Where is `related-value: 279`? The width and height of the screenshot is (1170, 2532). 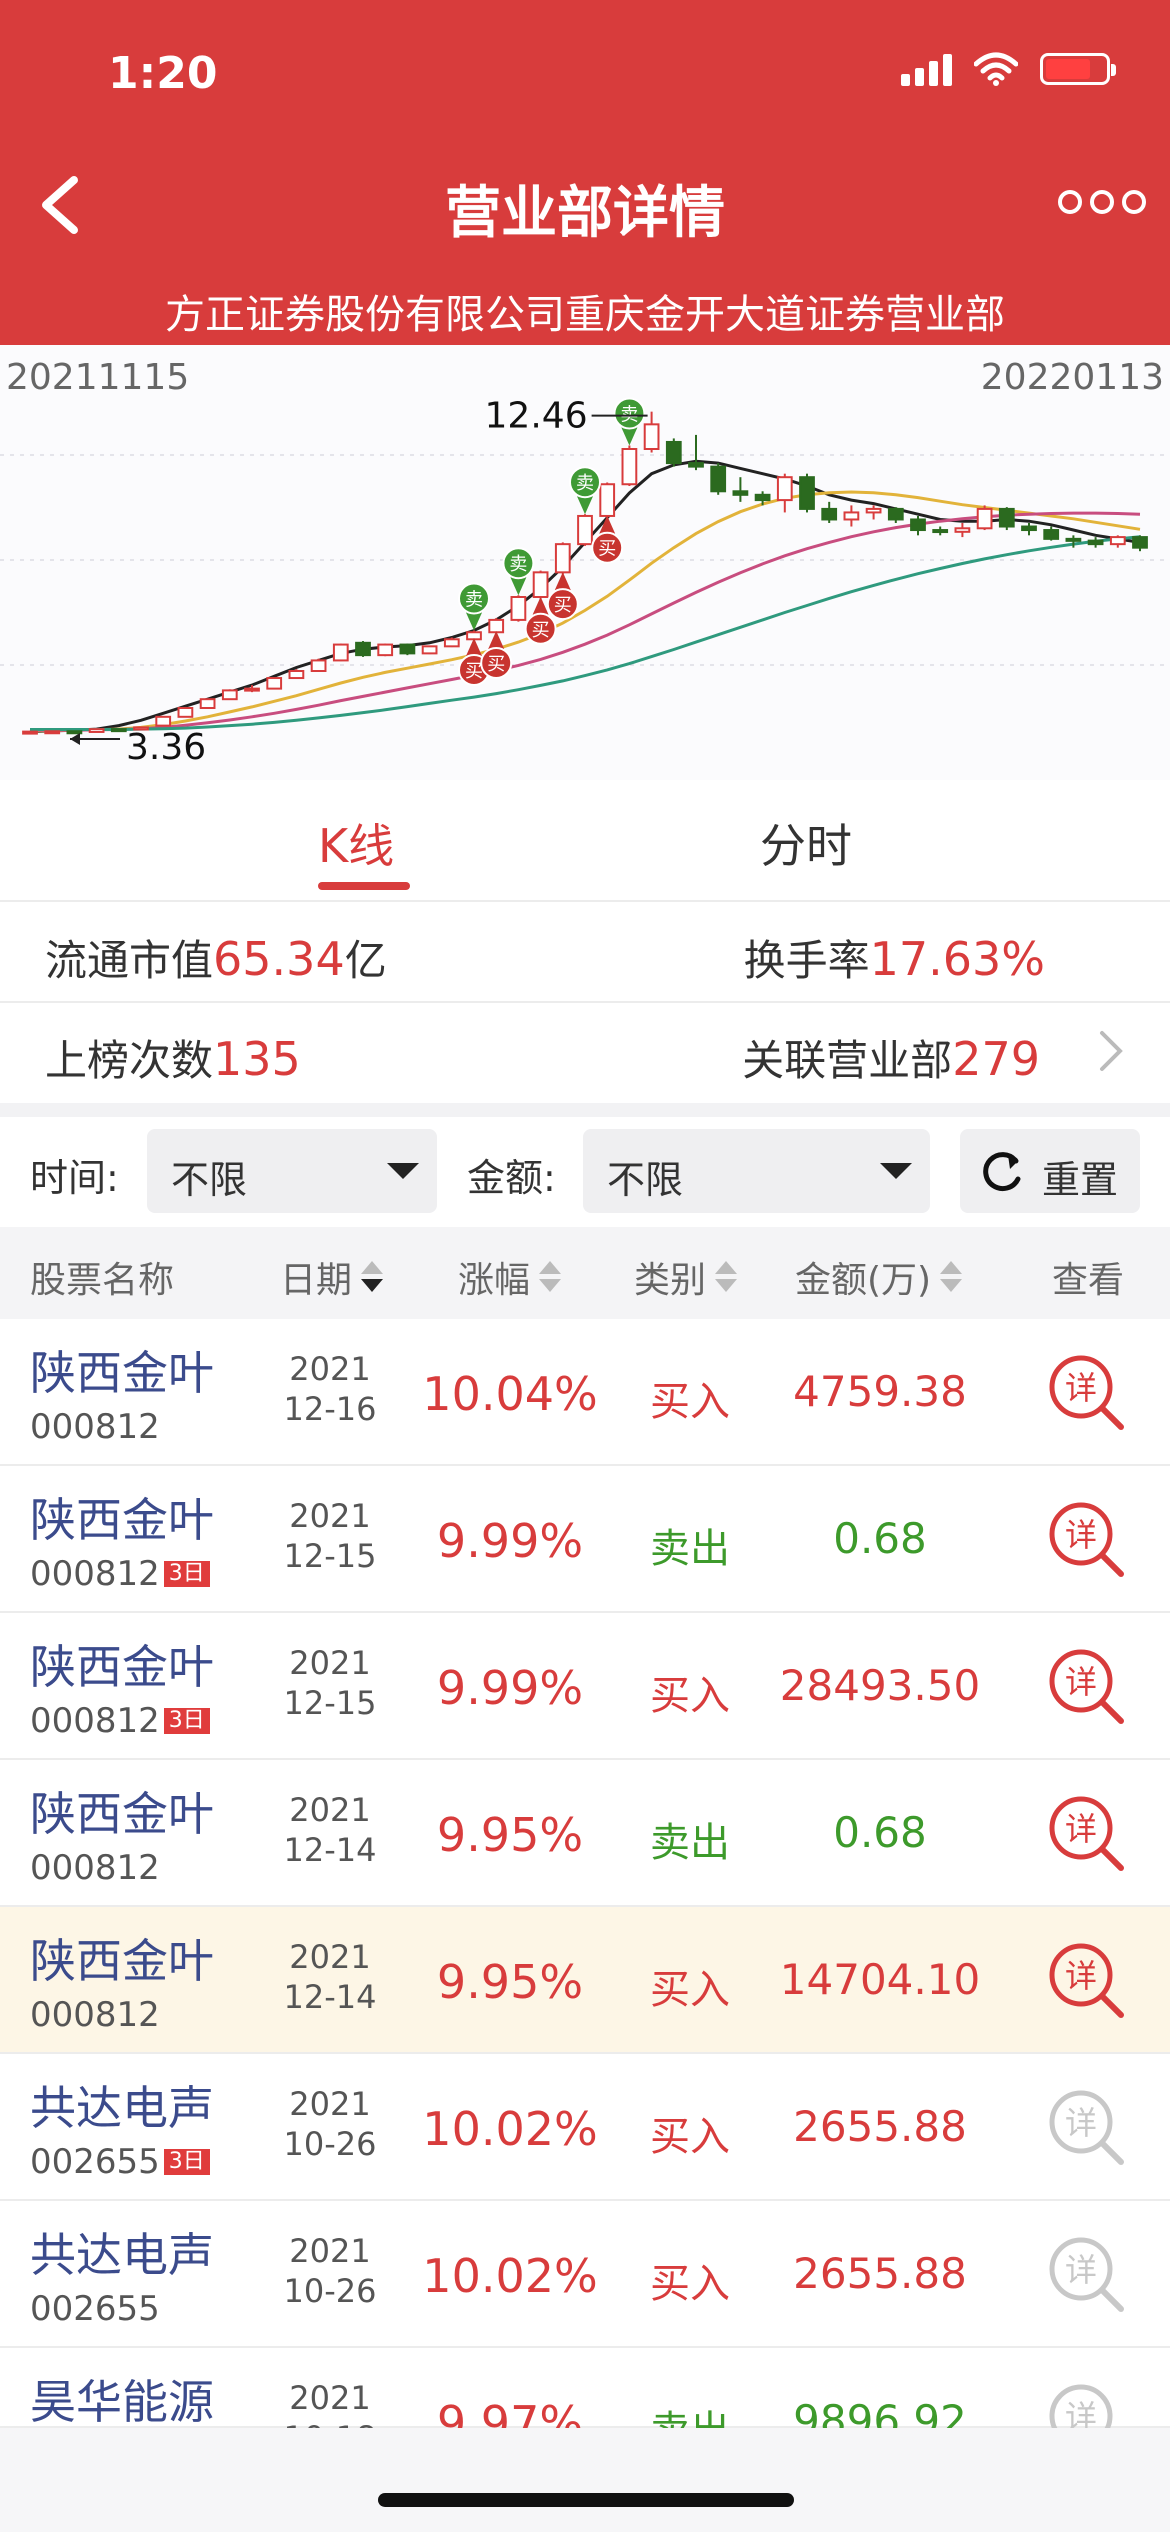 related-value: 279 is located at coordinates (996, 1059).